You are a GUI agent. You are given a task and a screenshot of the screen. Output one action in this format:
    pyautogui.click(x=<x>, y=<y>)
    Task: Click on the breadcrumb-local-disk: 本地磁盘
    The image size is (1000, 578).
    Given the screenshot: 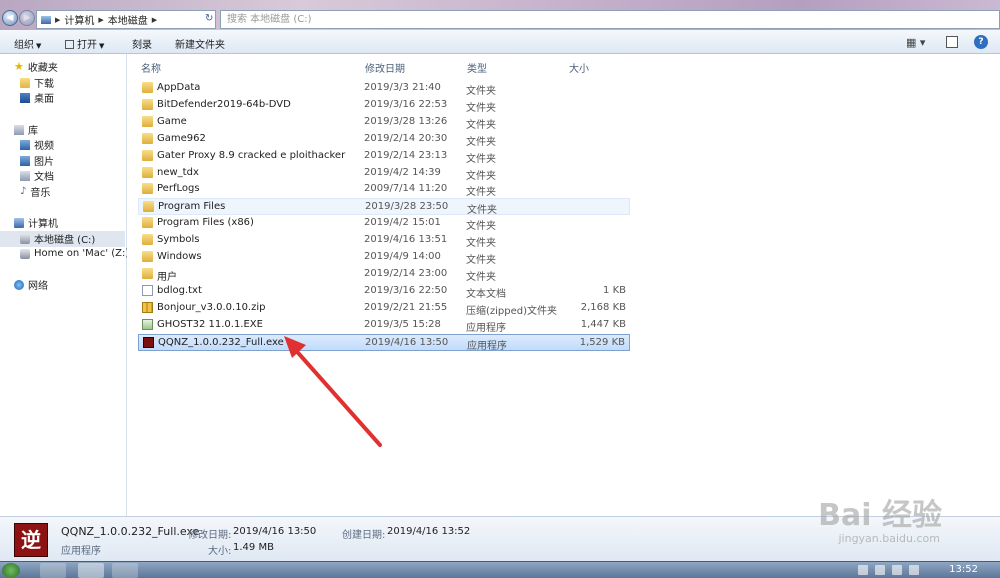 What is the action you would take?
    pyautogui.click(x=128, y=19)
    